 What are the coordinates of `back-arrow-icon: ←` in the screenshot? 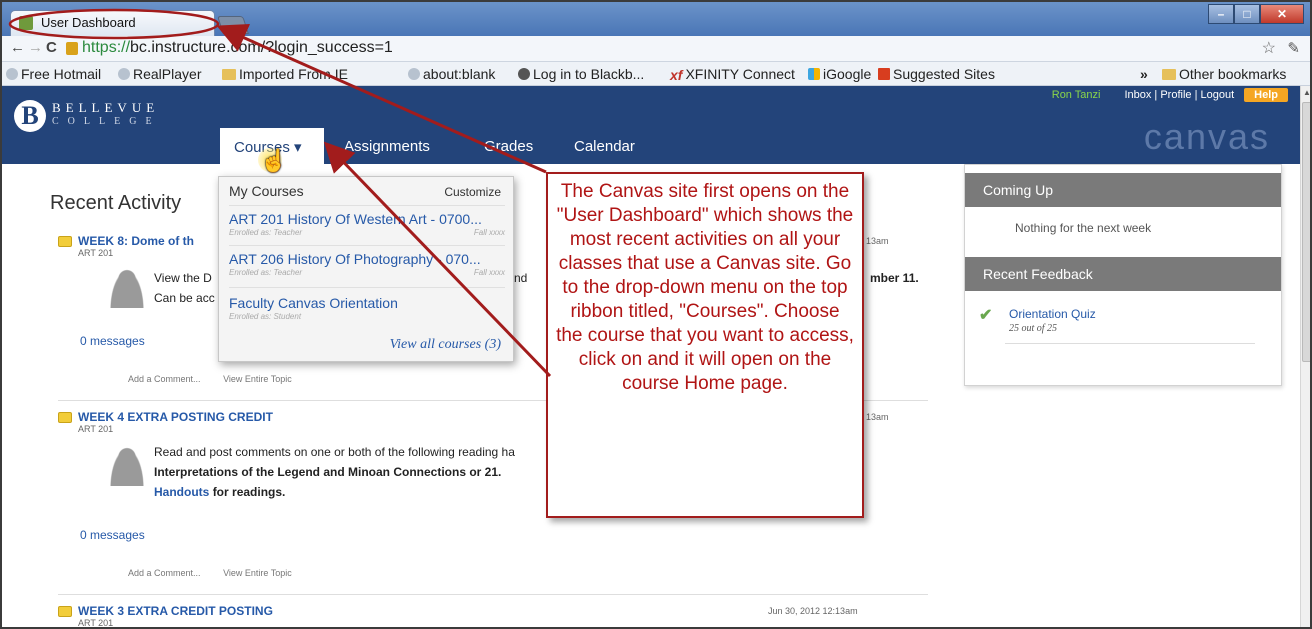 It's located at (17, 47).